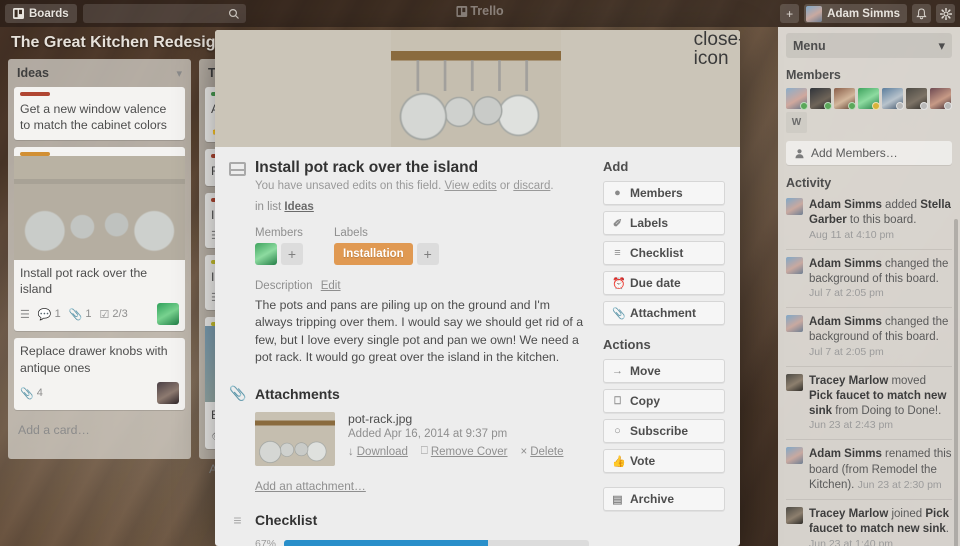  What do you see at coordinates (455, 419) in the screenshot?
I see `attachment-name: pot-rack.jpg` at bounding box center [455, 419].